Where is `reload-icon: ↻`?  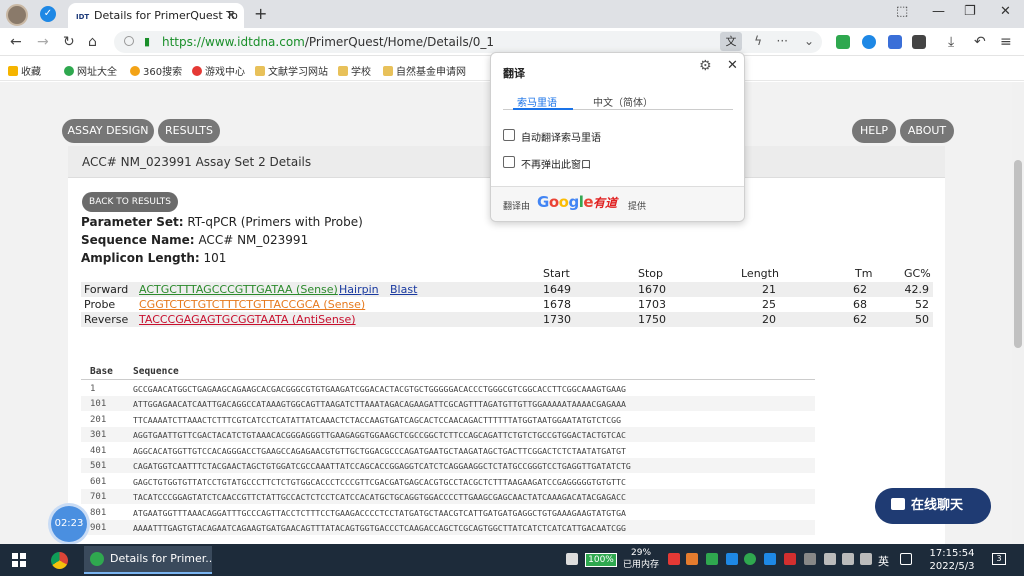
reload-icon: ↻ is located at coordinates (69, 42).